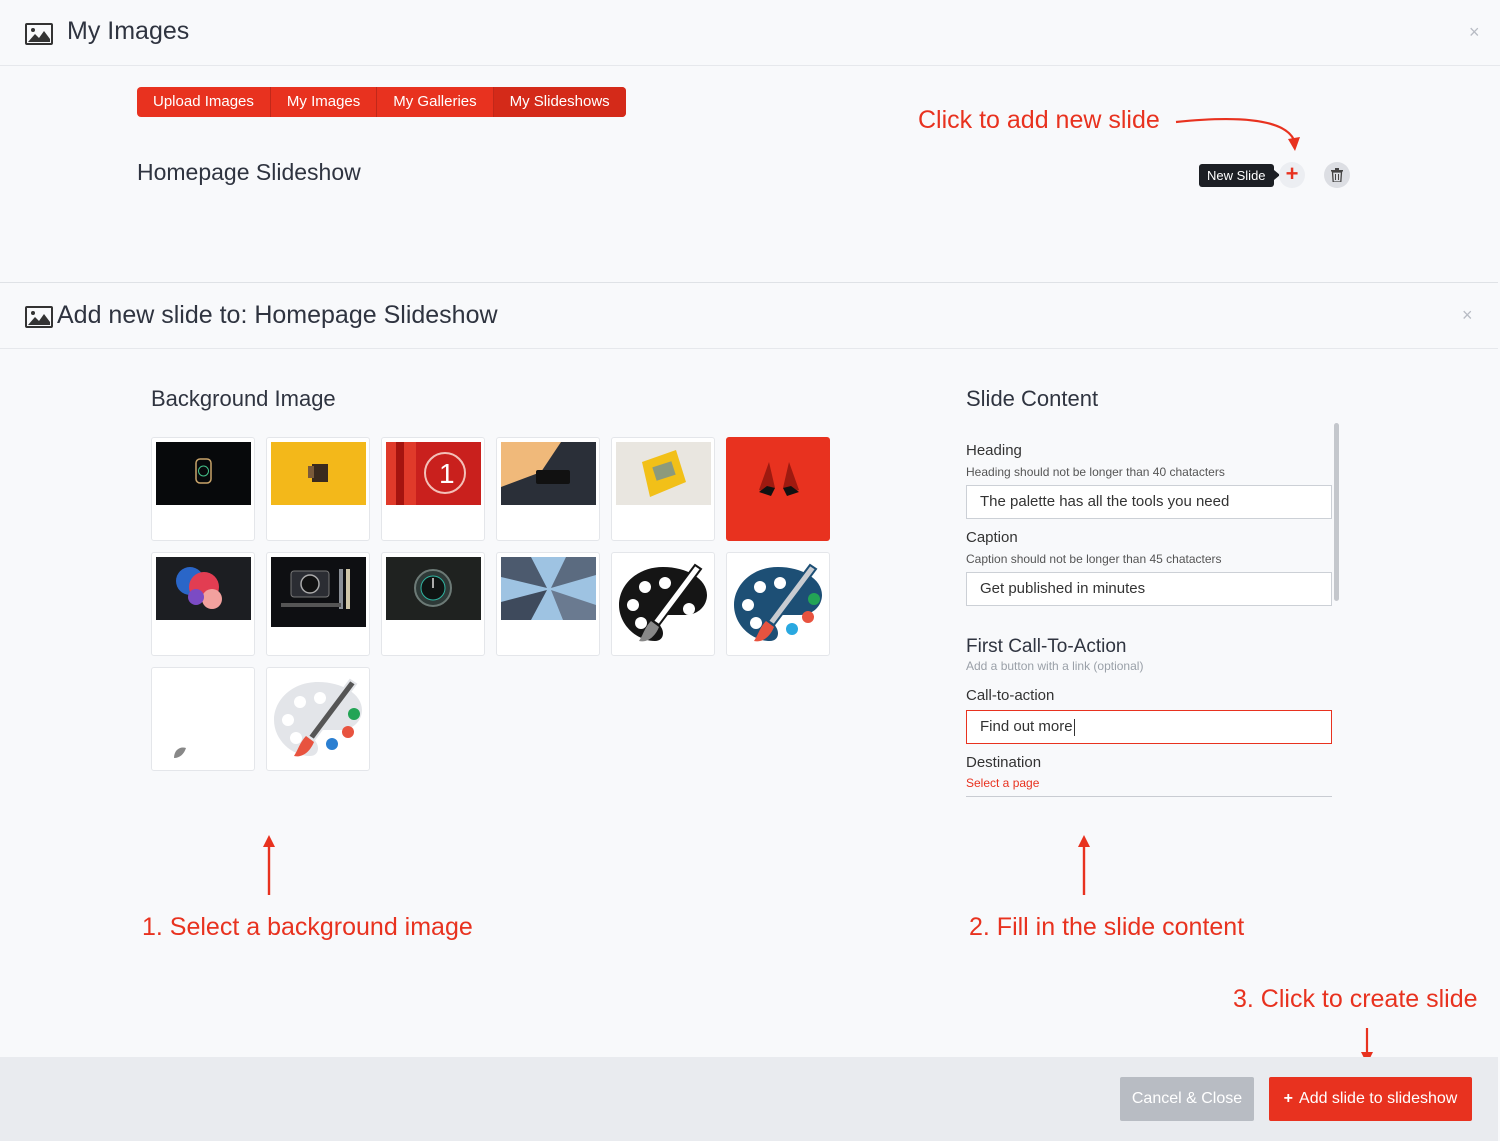  What do you see at coordinates (1010, 695) in the screenshot?
I see `cta-label: Call-to-action` at bounding box center [1010, 695].